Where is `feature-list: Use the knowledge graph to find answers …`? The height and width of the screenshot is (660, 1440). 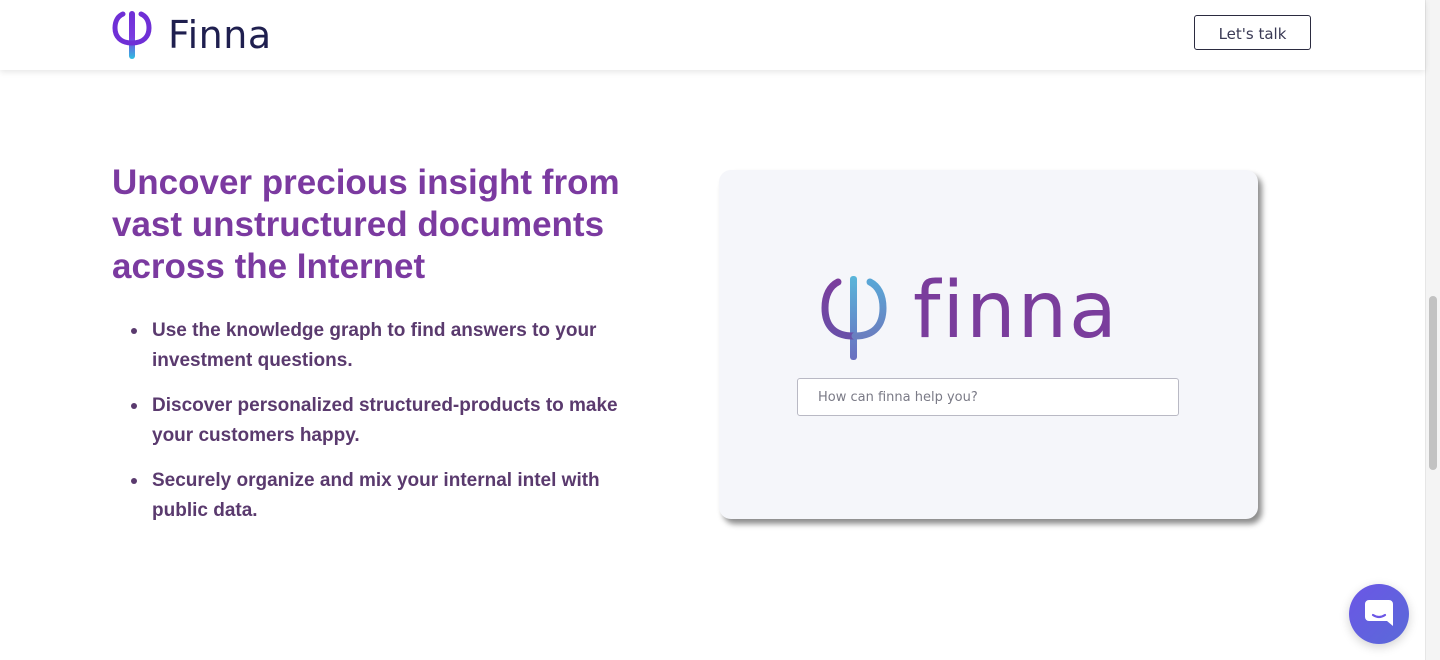 feature-list: Use the knowledge graph to find answers … is located at coordinates (382, 428).